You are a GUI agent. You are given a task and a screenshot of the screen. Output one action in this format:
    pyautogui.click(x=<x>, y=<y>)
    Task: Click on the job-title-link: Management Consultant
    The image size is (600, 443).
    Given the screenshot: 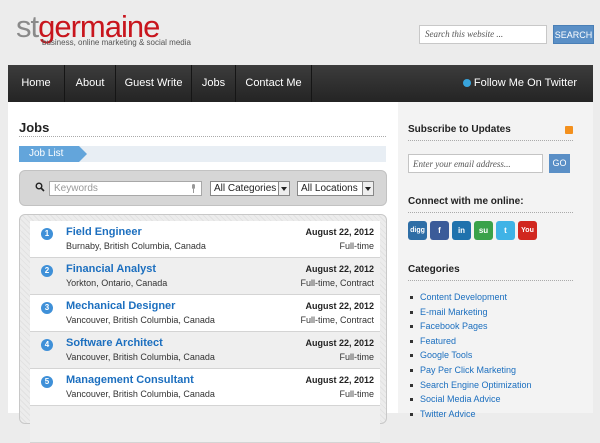 What is the action you would take?
    pyautogui.click(x=130, y=380)
    